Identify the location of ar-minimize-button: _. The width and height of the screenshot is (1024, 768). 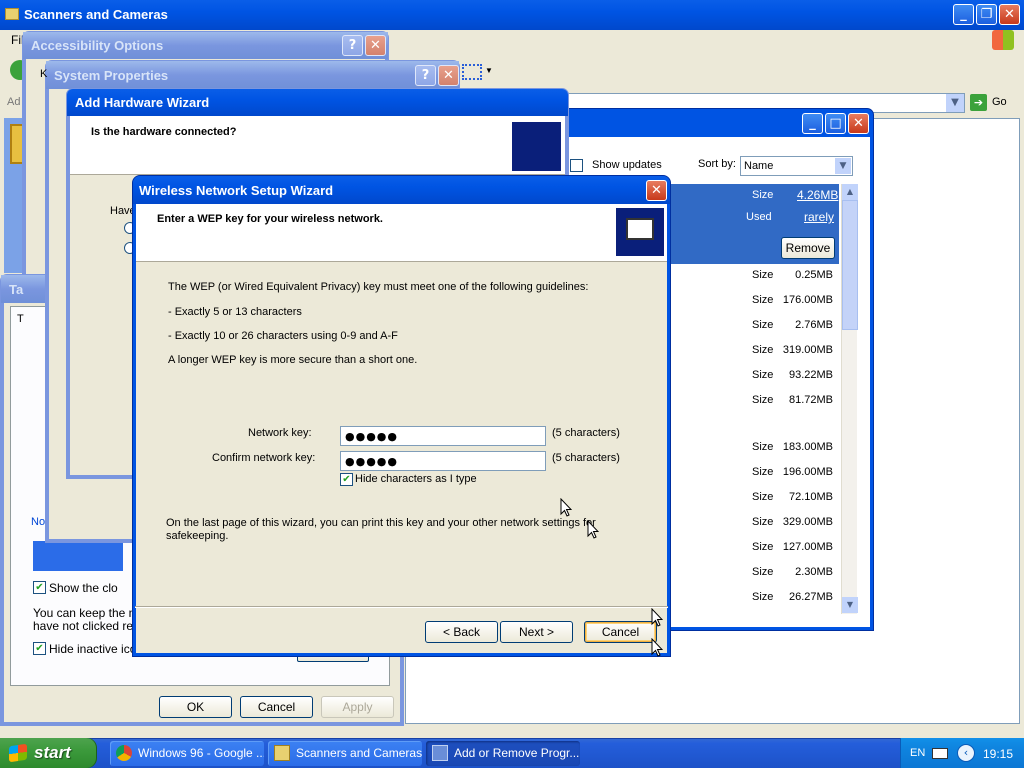
(812, 123).